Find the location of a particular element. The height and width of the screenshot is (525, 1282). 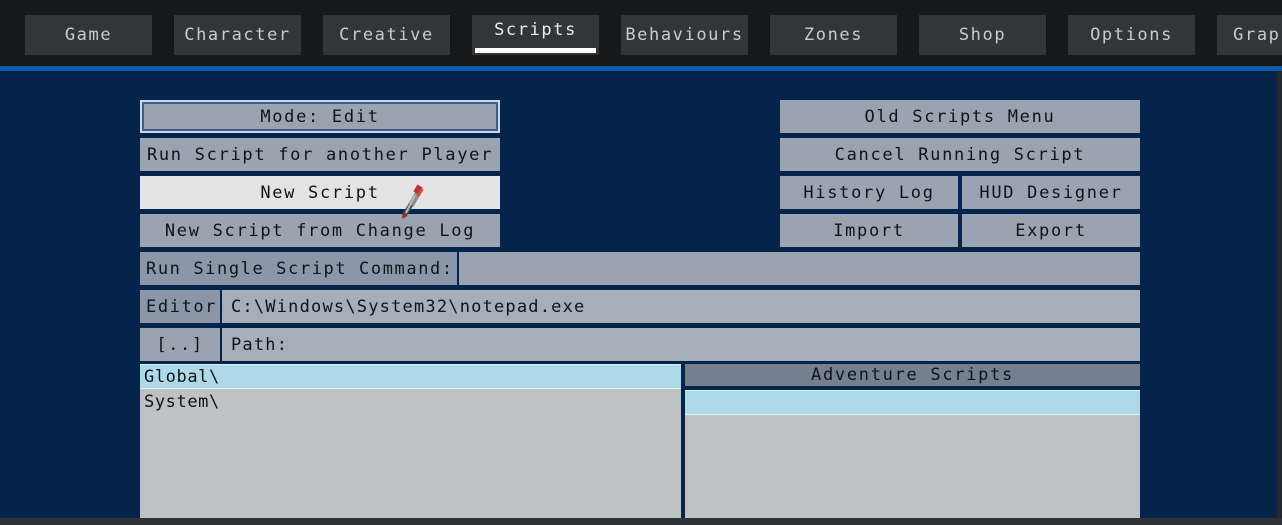

old-scripts-menu-label: Old Scripts Menu is located at coordinates (960, 116).